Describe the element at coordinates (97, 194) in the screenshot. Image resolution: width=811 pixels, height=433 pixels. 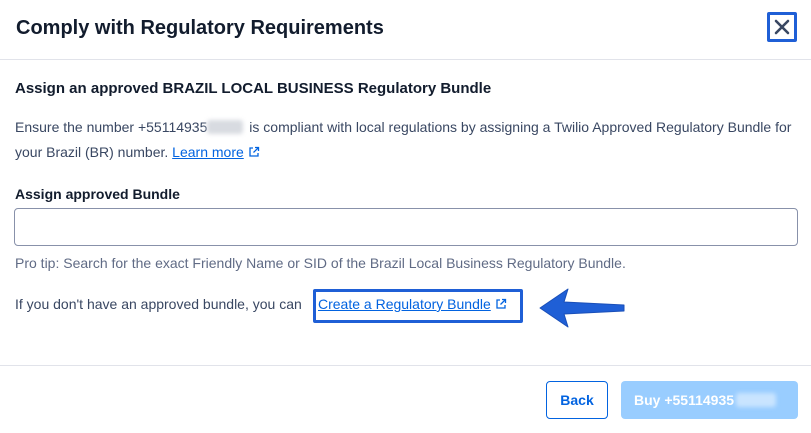
I see `bundle-field-label: Assign approved Bundle` at that location.